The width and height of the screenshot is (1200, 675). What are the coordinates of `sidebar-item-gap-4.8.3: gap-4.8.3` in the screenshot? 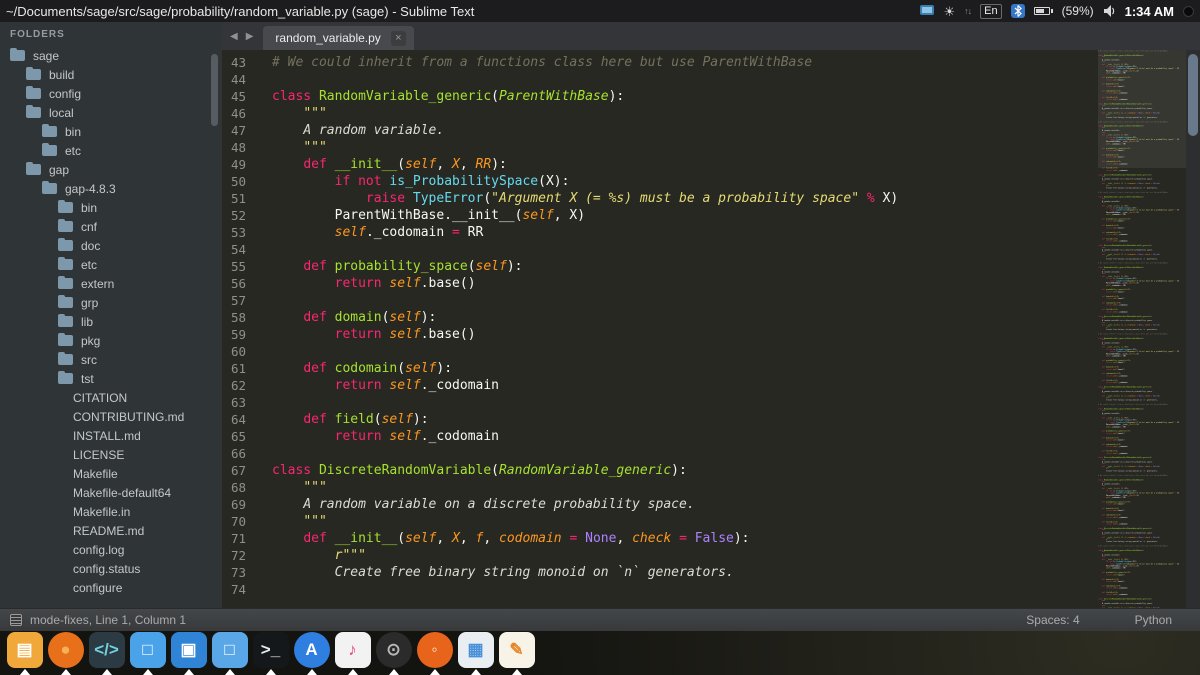 It's located at (111, 188).